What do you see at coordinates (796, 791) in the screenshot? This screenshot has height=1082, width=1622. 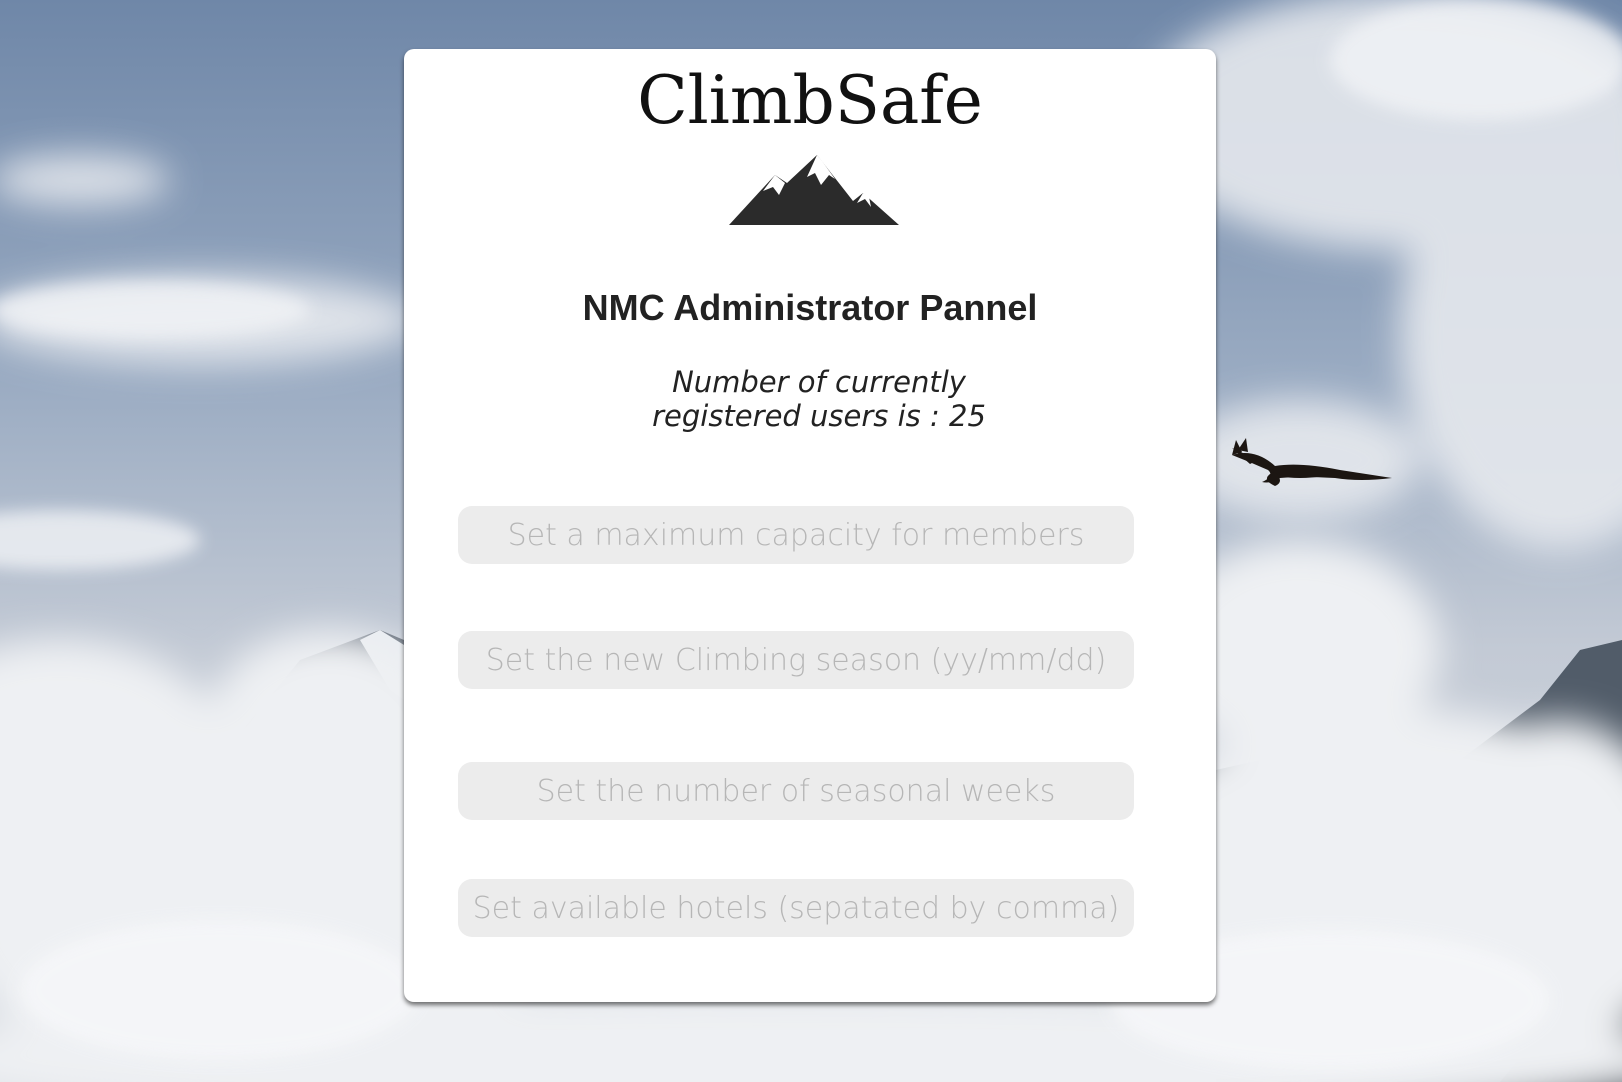 I see `seasonal-weeks-input` at bounding box center [796, 791].